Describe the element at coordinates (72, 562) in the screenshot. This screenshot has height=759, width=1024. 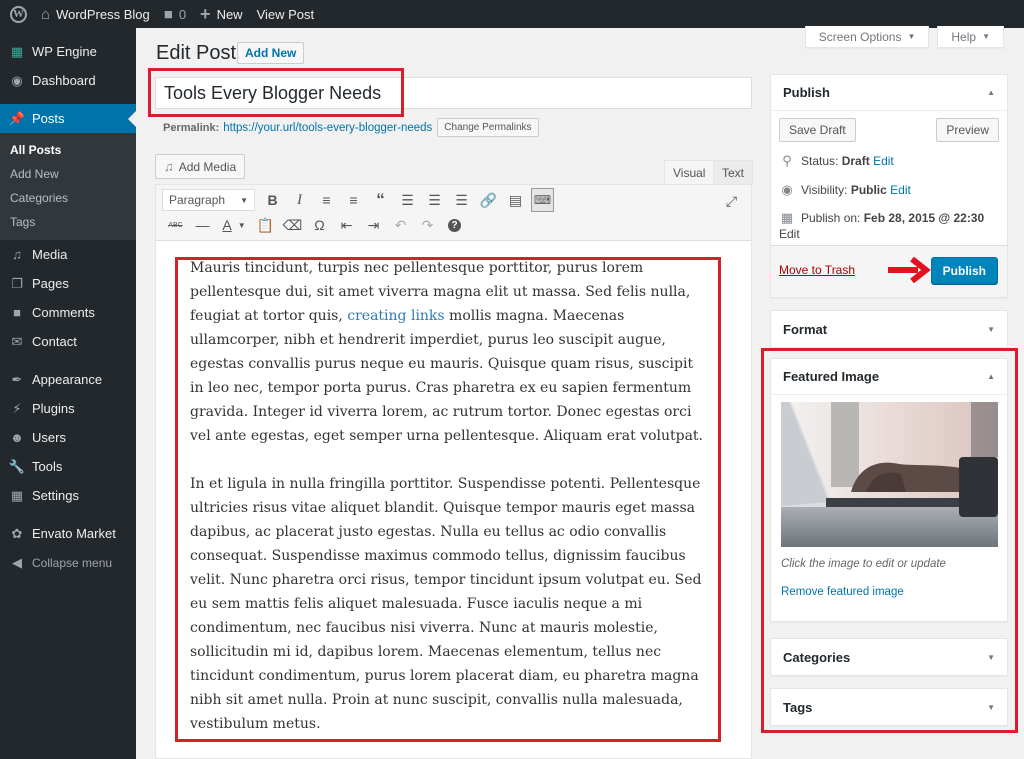
I see `collapse-label: Collapse menu` at that location.